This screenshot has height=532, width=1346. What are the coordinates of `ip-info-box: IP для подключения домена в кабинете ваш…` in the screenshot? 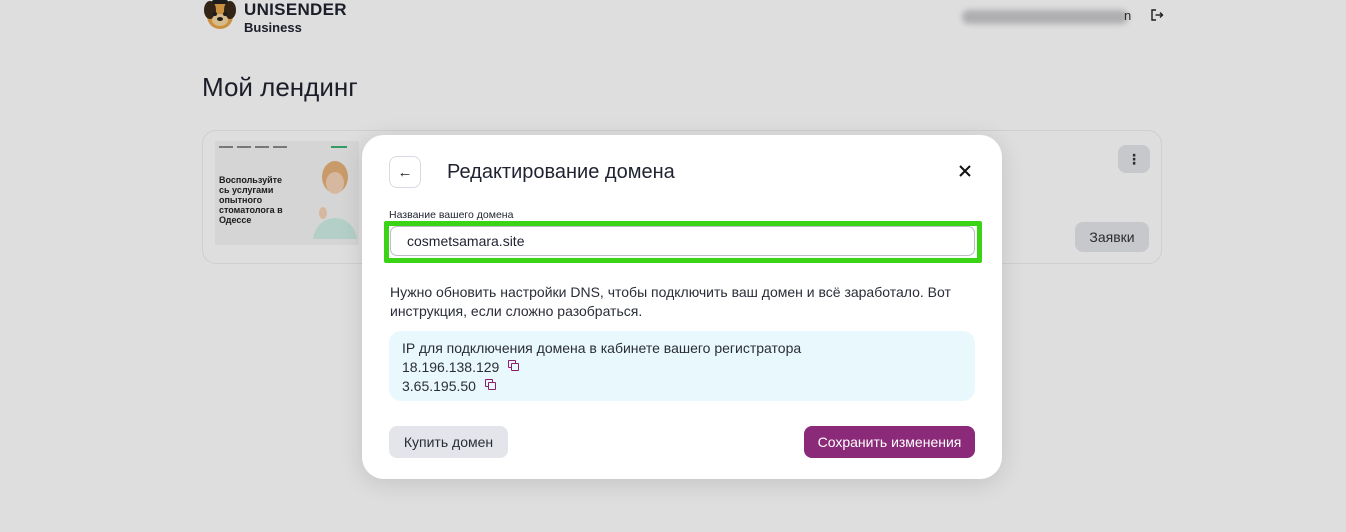 It's located at (682, 366).